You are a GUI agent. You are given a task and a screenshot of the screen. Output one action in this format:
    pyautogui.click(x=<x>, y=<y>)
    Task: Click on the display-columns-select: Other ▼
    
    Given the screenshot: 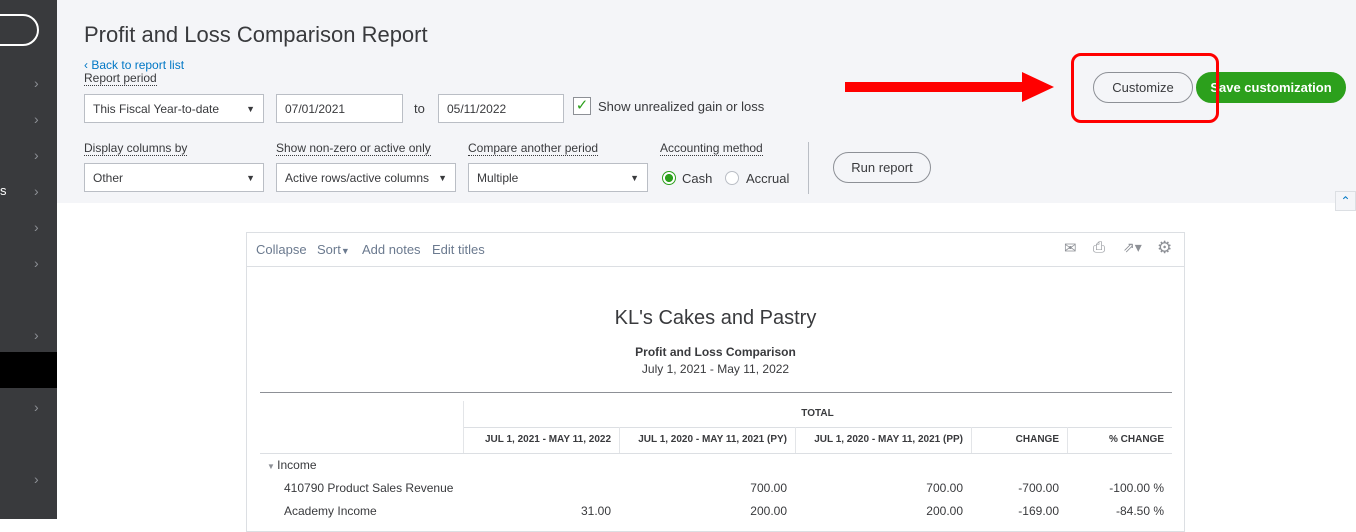 What is the action you would take?
    pyautogui.click(x=174, y=177)
    